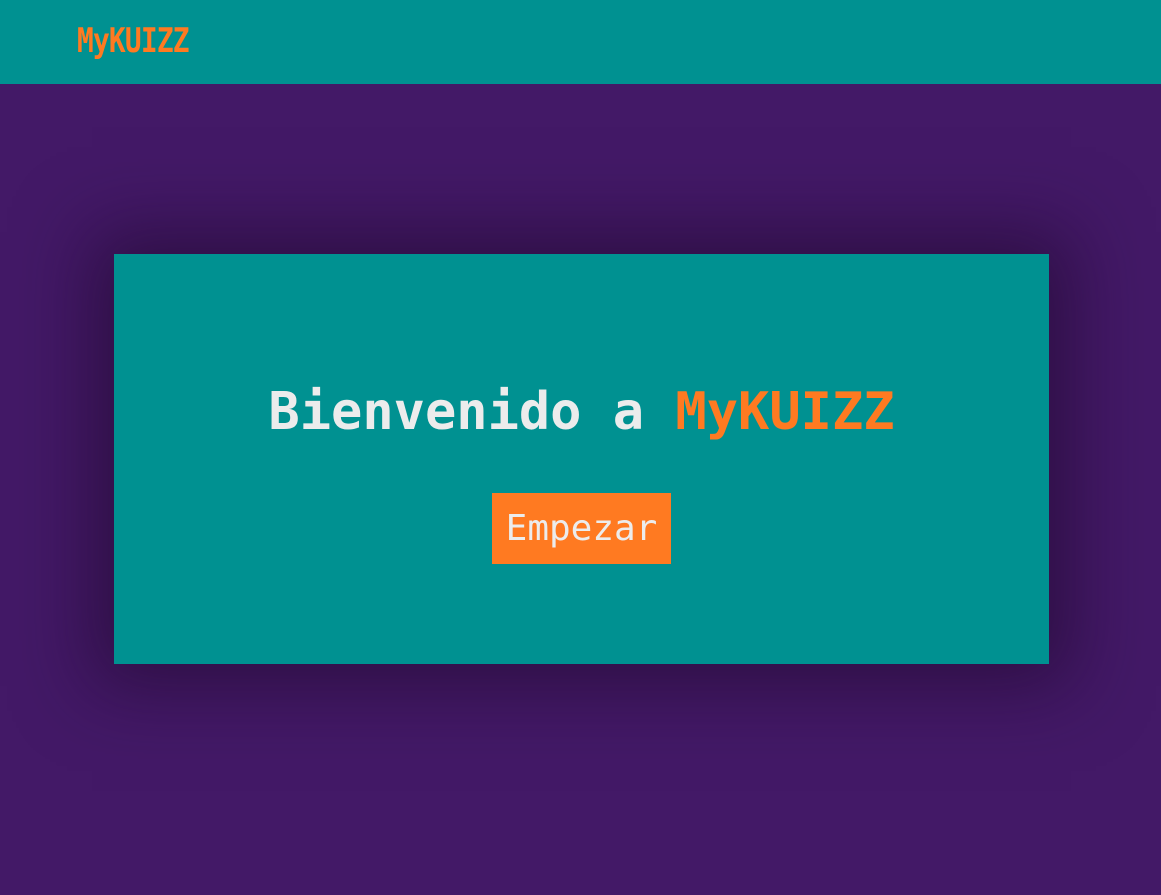 The image size is (1161, 895). Describe the element at coordinates (581, 528) in the screenshot. I see `start-button: Empezar` at that location.